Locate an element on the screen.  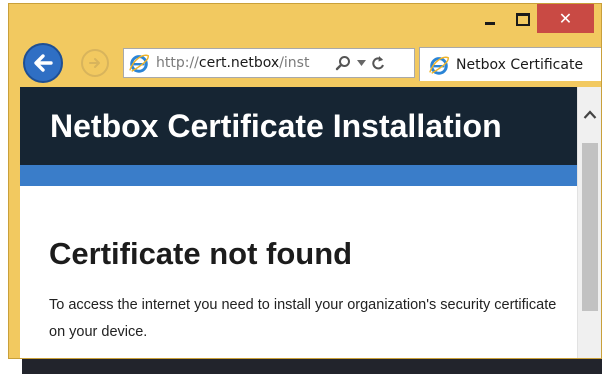
search-button is located at coordinates (343, 63).